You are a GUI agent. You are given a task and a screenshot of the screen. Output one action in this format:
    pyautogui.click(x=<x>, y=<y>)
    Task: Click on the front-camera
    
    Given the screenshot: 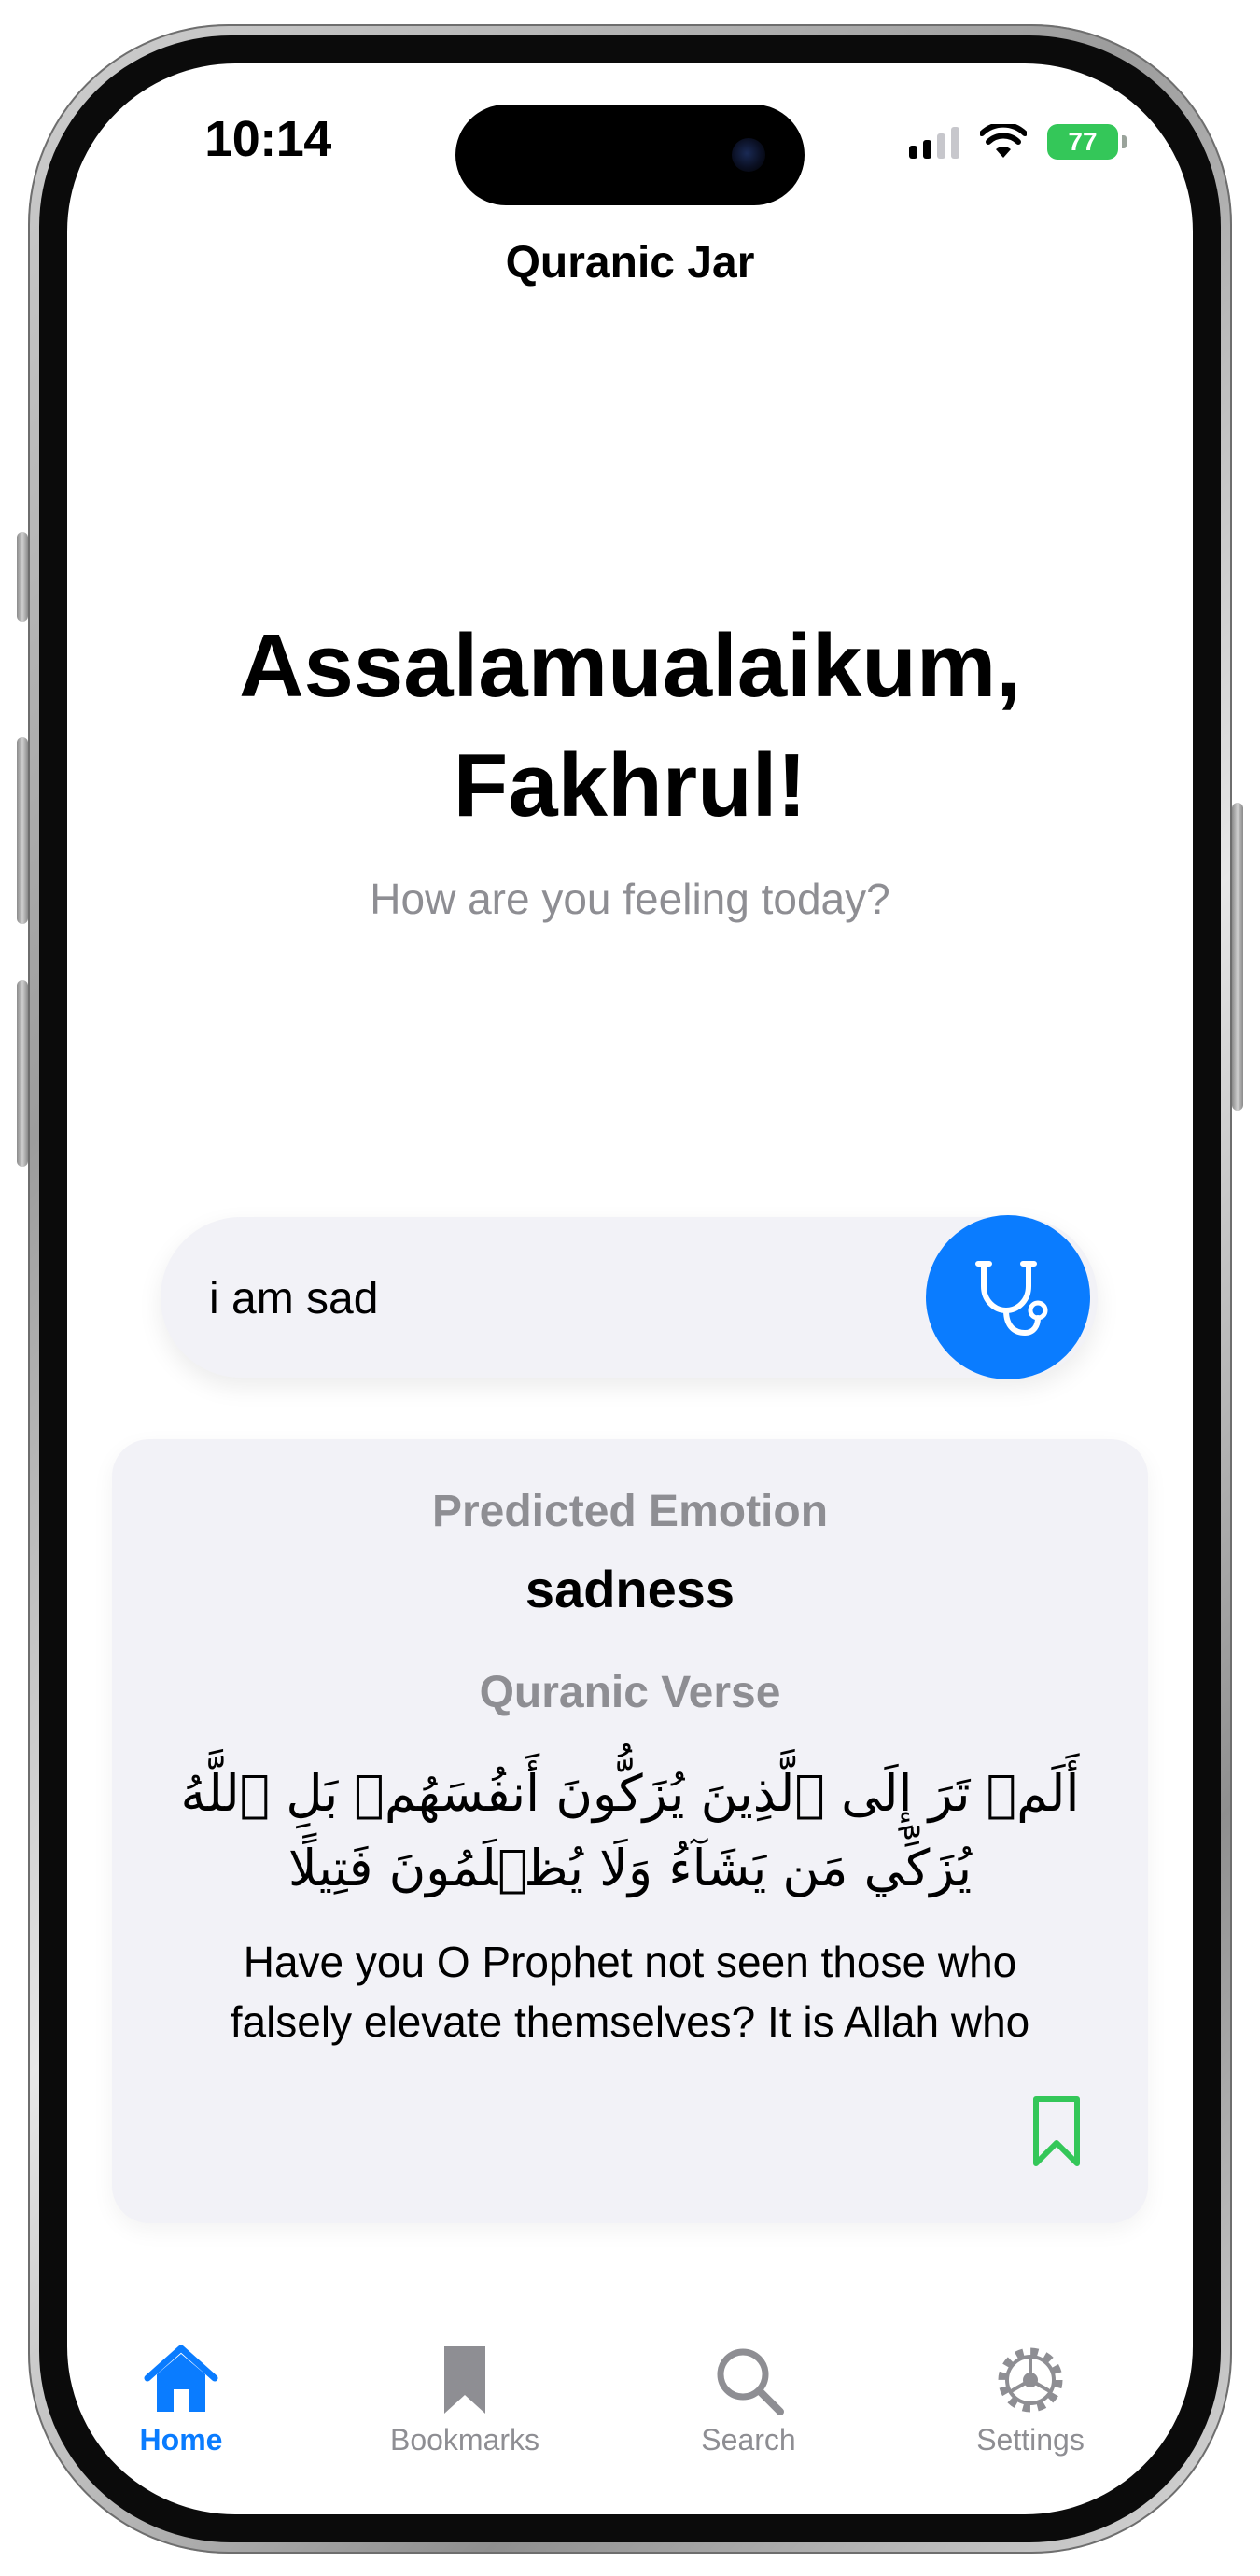 What is the action you would take?
    pyautogui.click(x=748, y=155)
    